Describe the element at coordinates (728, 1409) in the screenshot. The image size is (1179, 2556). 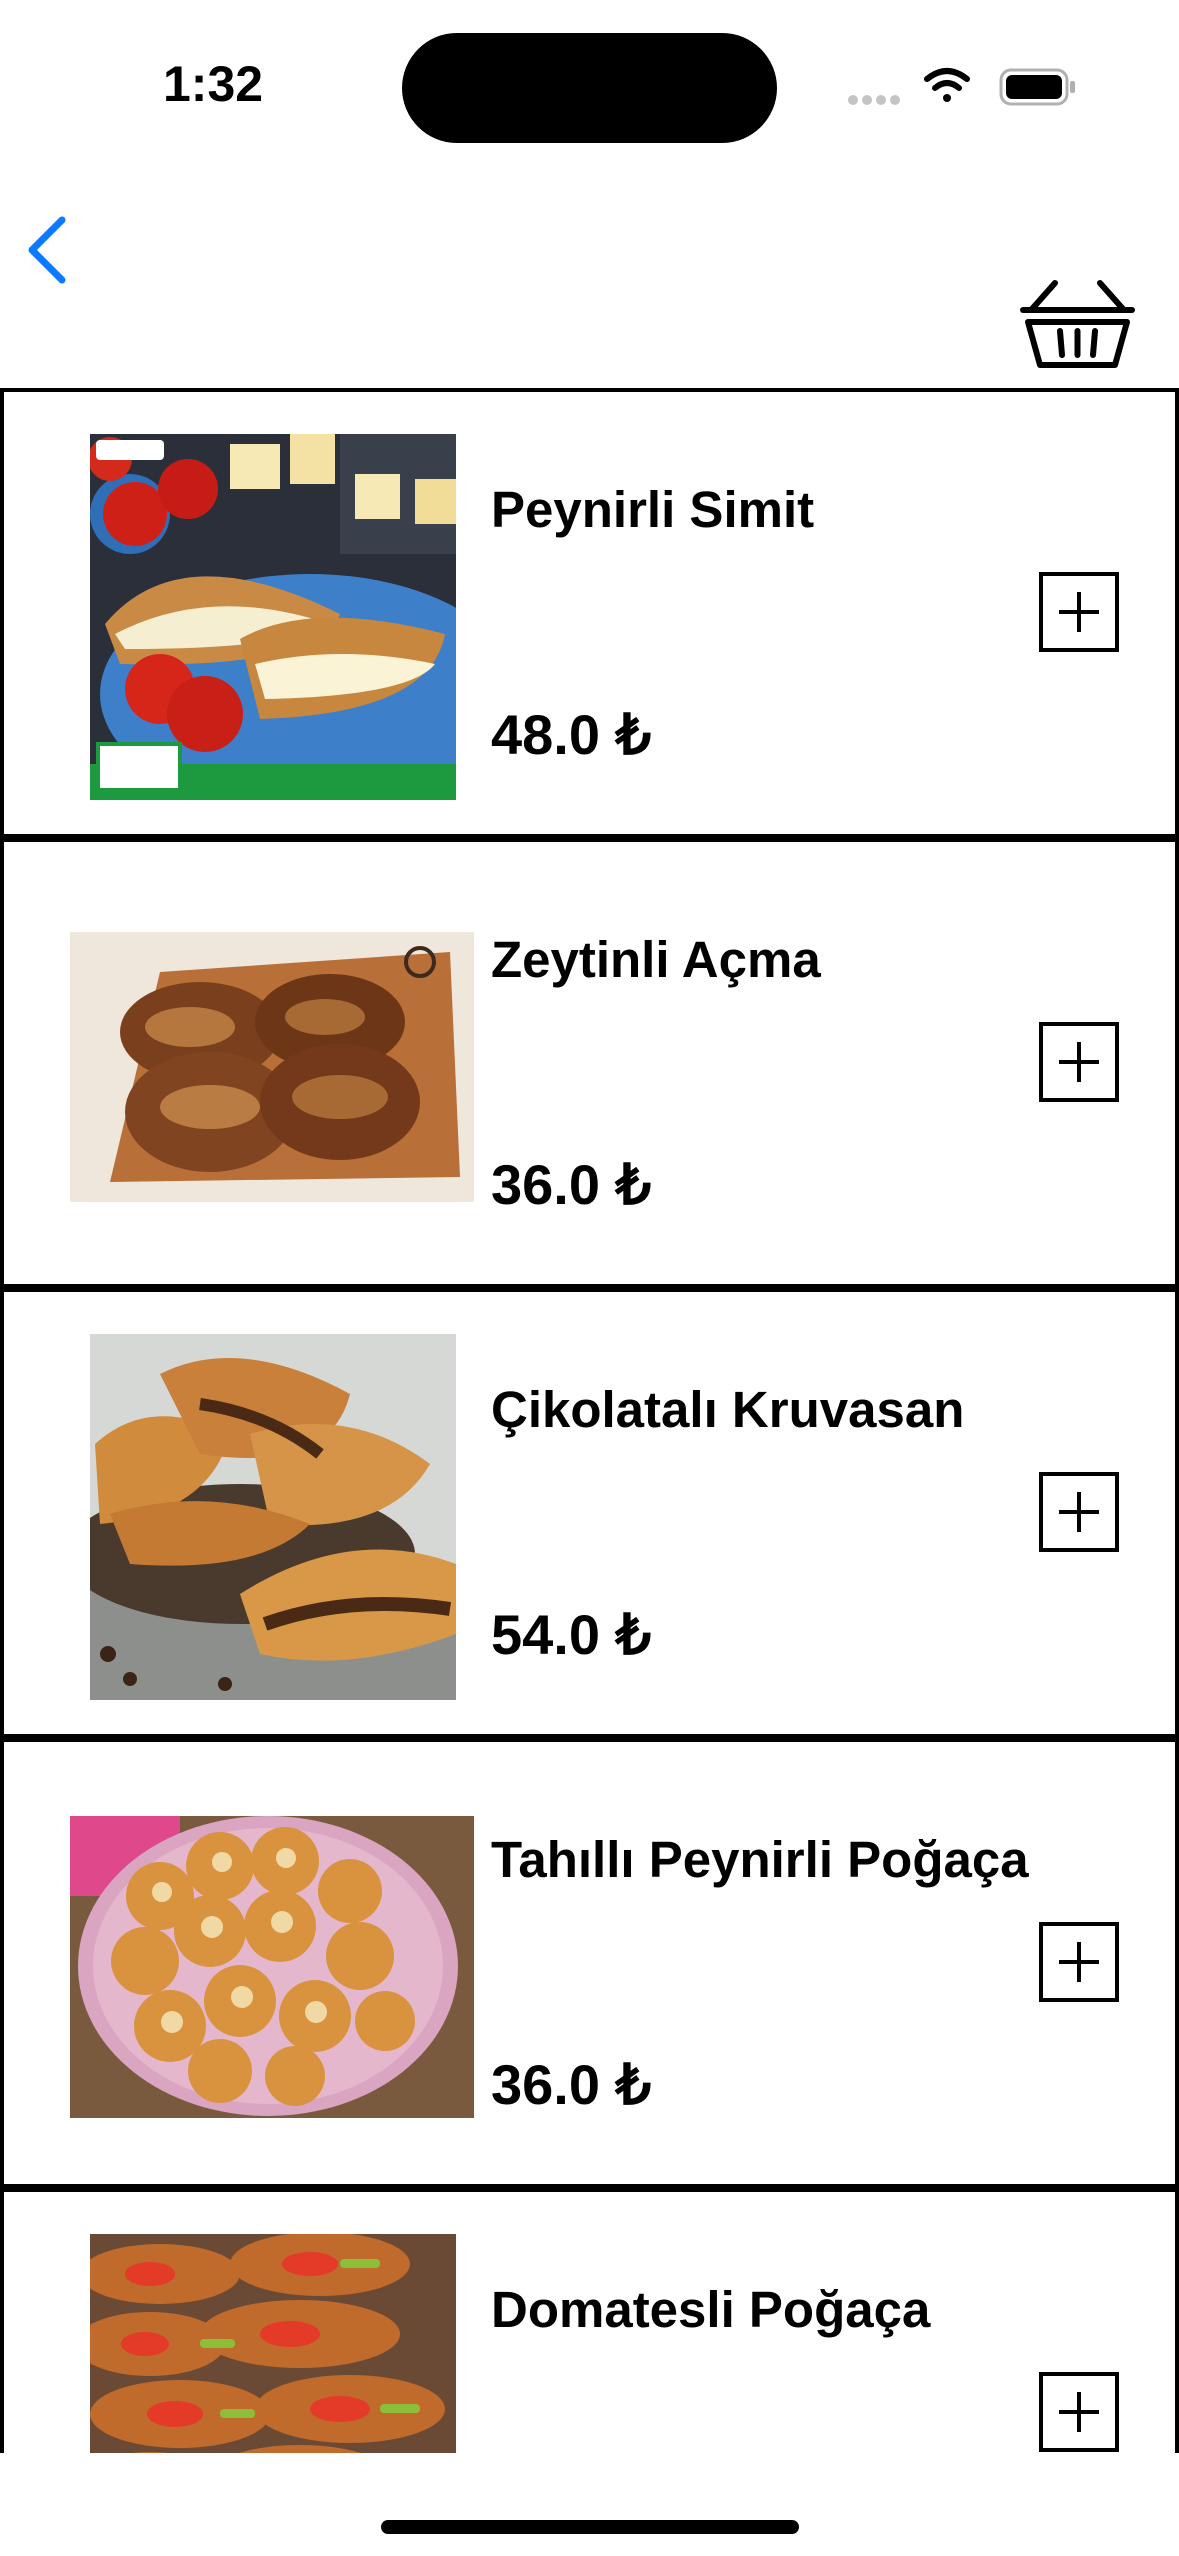
I see `product-name: Çikolatalı Kruvasan` at that location.